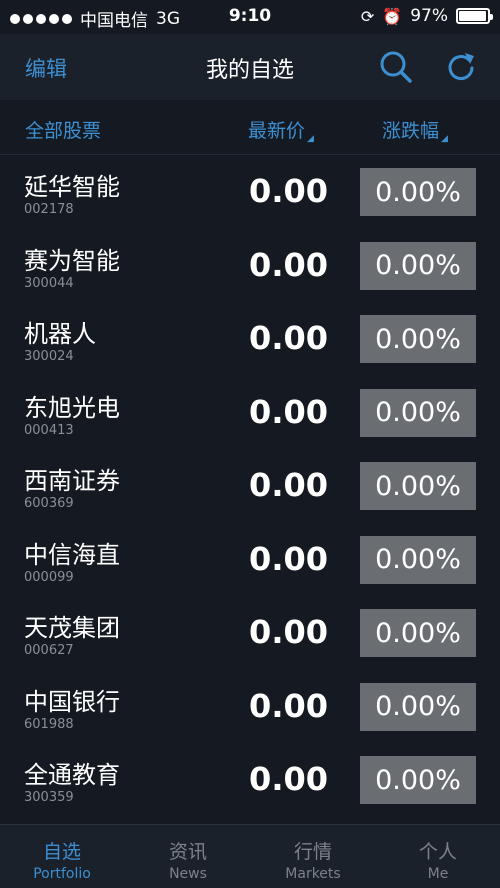 The width and height of the screenshot is (500, 888). Describe the element at coordinates (437, 852) in the screenshot. I see `tab-label-zh: 个人` at that location.